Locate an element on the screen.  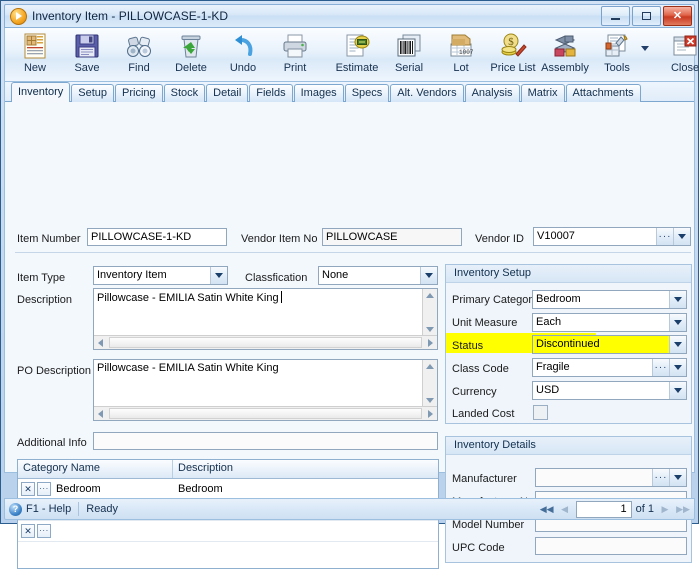
unit-measure-combo: Each is located at coordinates (609, 322).